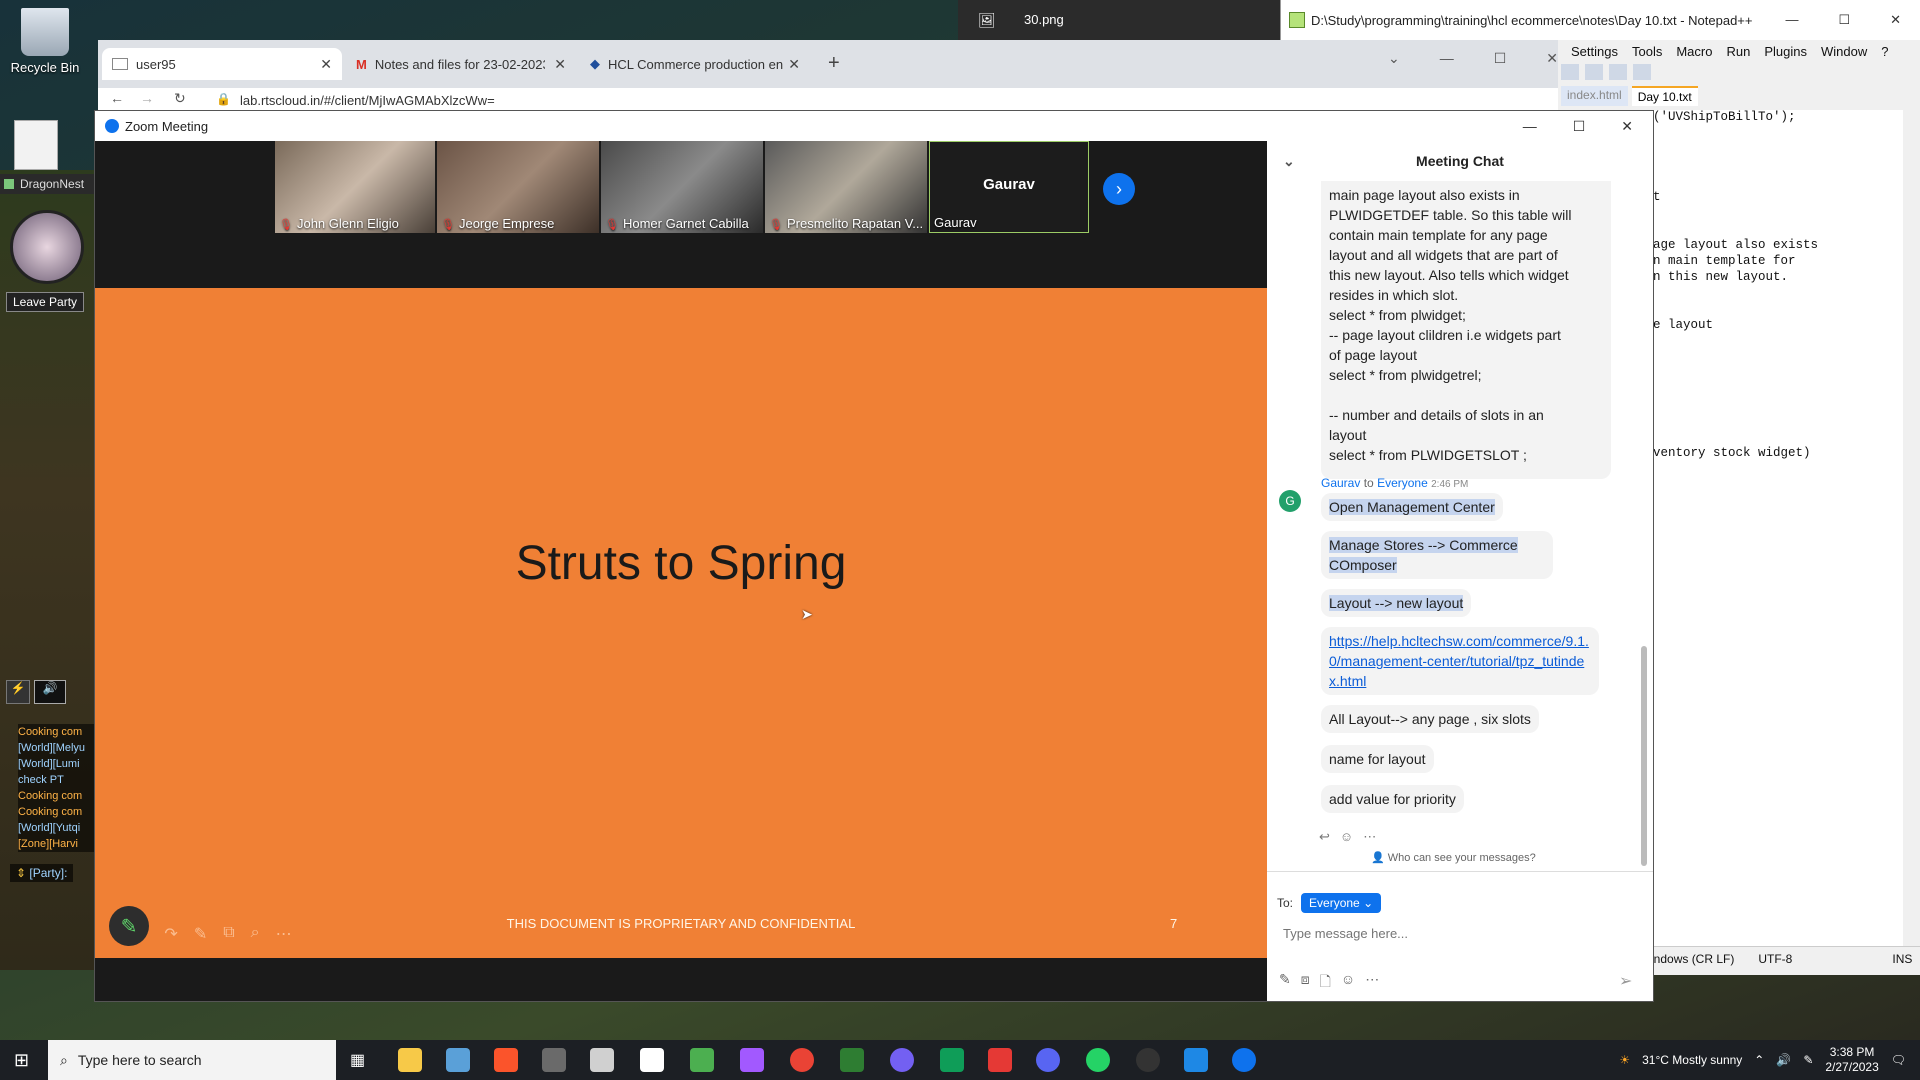  Describe the element at coordinates (192, 1060) in the screenshot. I see `taskbar-search-box: ⌕ Type here to search` at that location.